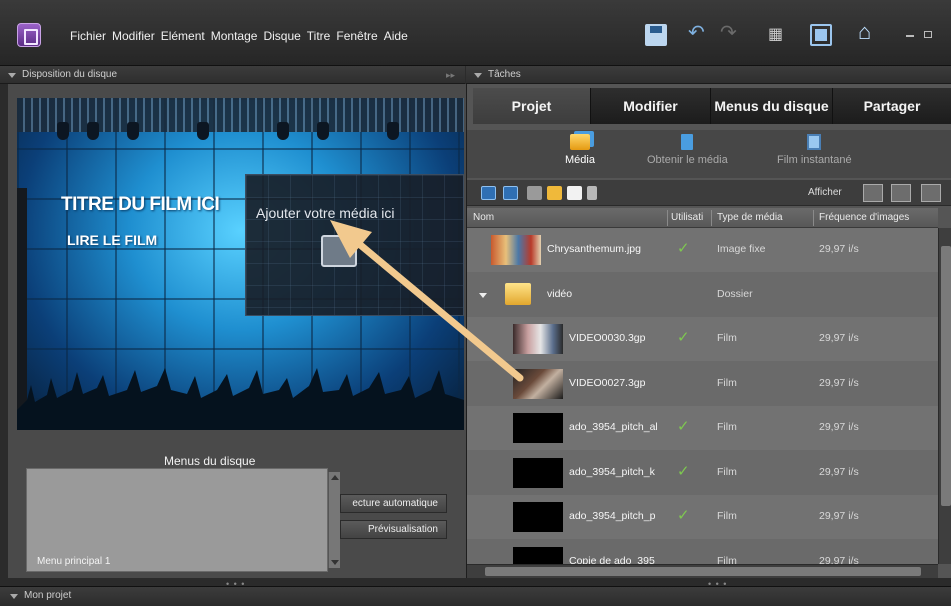  What do you see at coordinates (910, 36) in the screenshot?
I see `minimize-icon` at bounding box center [910, 36].